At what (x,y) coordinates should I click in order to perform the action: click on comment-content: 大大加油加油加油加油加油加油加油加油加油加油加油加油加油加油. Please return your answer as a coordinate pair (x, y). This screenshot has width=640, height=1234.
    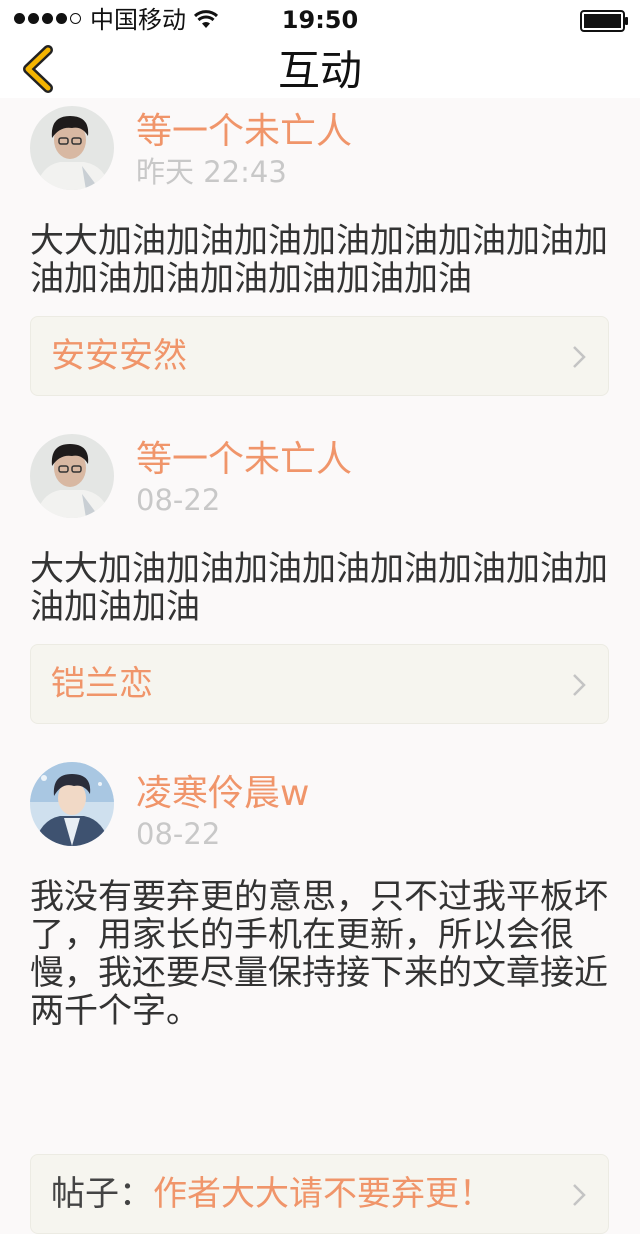
    Looking at the image, I should click on (319, 260).